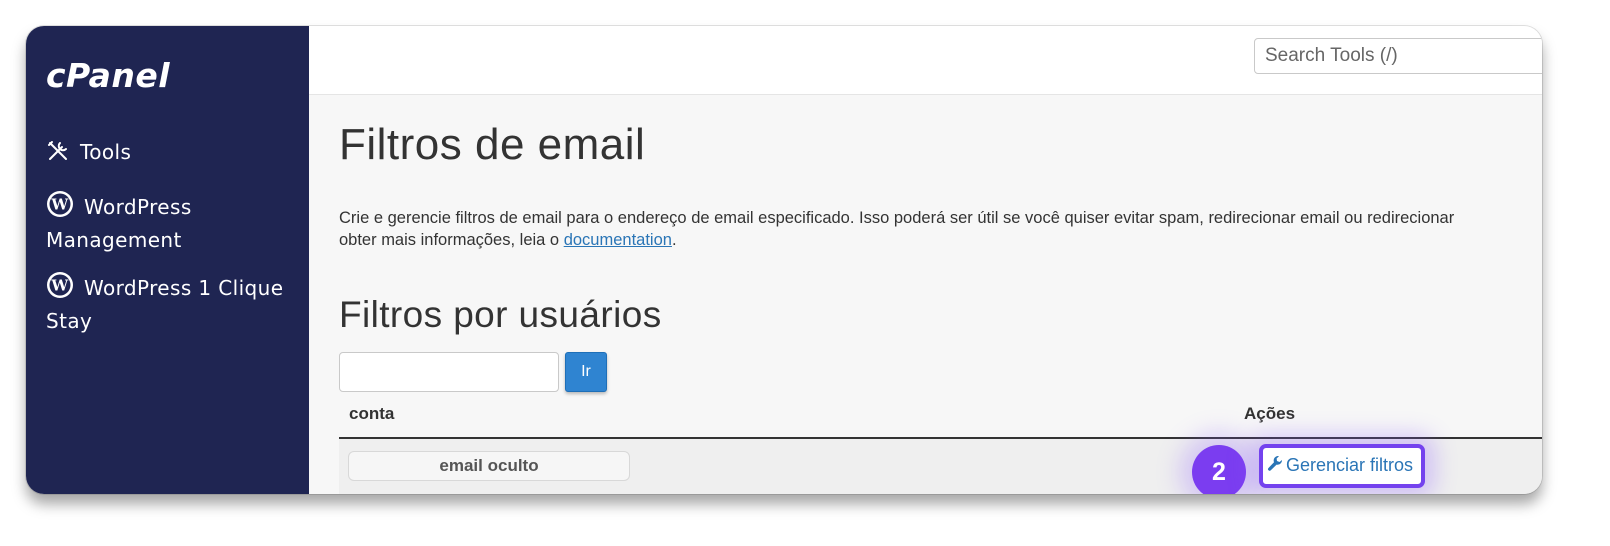 The image size is (1610, 546). What do you see at coordinates (1398, 56) in the screenshot?
I see `search-input` at bounding box center [1398, 56].